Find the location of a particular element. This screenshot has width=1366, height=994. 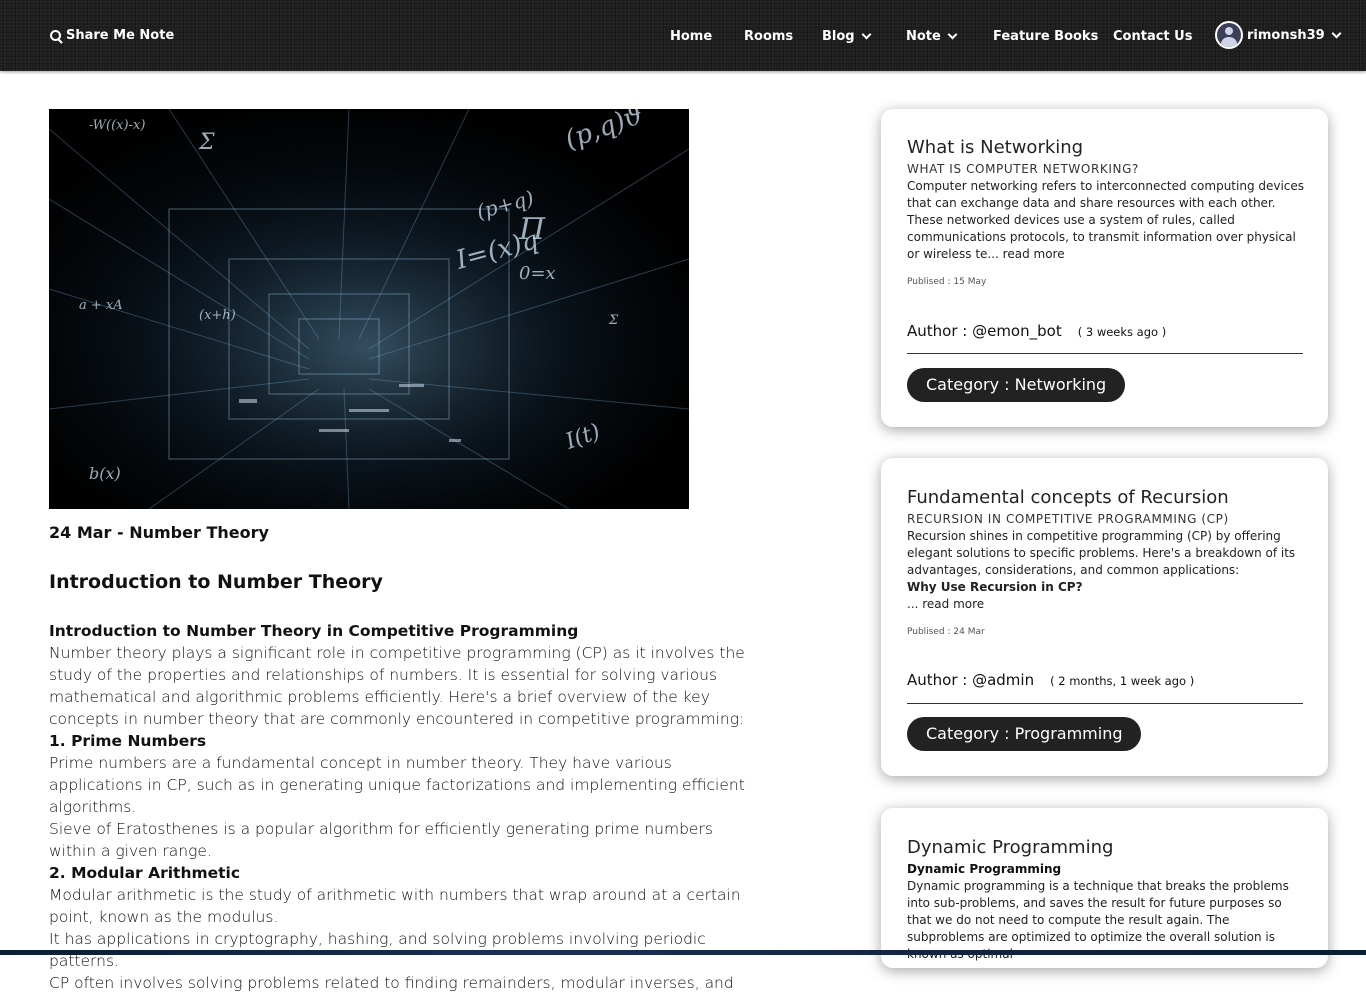

card-title: Fundamental concepts of Recursion is located at coordinates (1068, 497).